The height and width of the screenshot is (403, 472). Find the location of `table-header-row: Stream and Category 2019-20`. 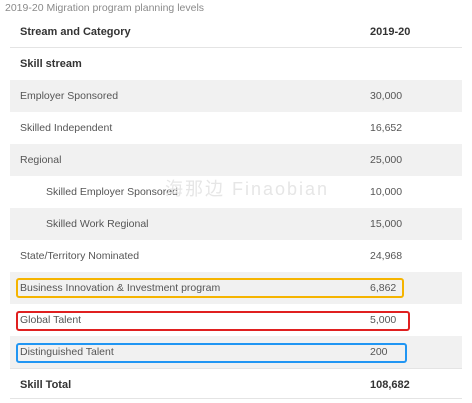

table-header-row: Stream and Category 2019-20 is located at coordinates (236, 32).